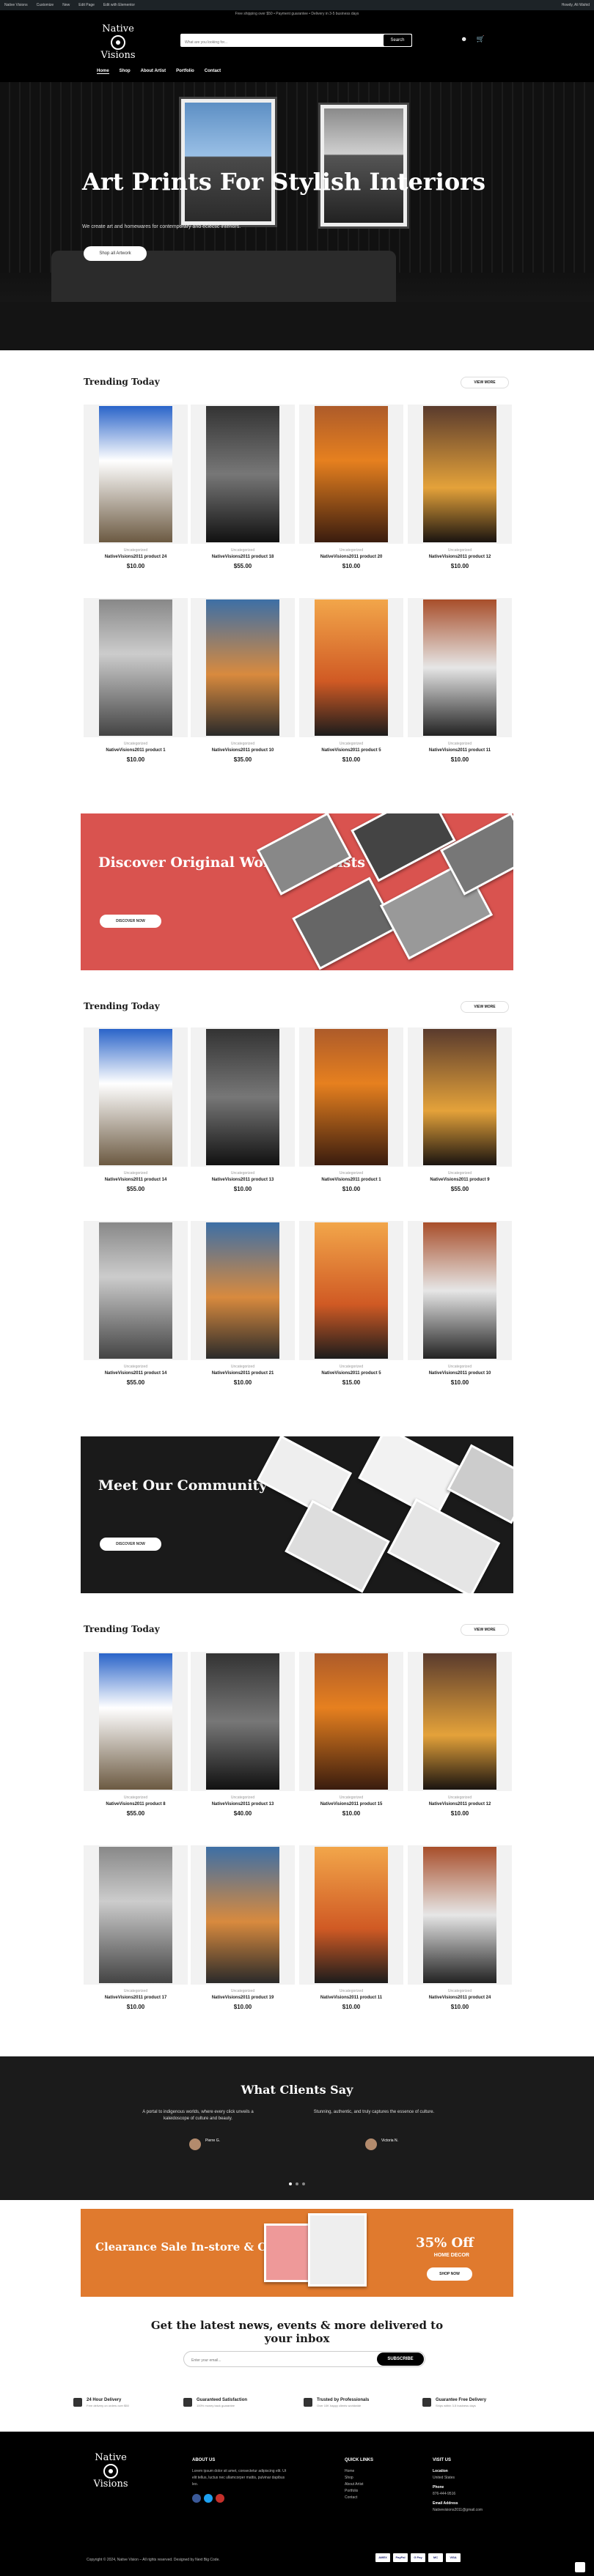 This screenshot has width=594, height=2576. What do you see at coordinates (185, 71) in the screenshot?
I see `nav-portfolio: Portfolio` at bounding box center [185, 71].